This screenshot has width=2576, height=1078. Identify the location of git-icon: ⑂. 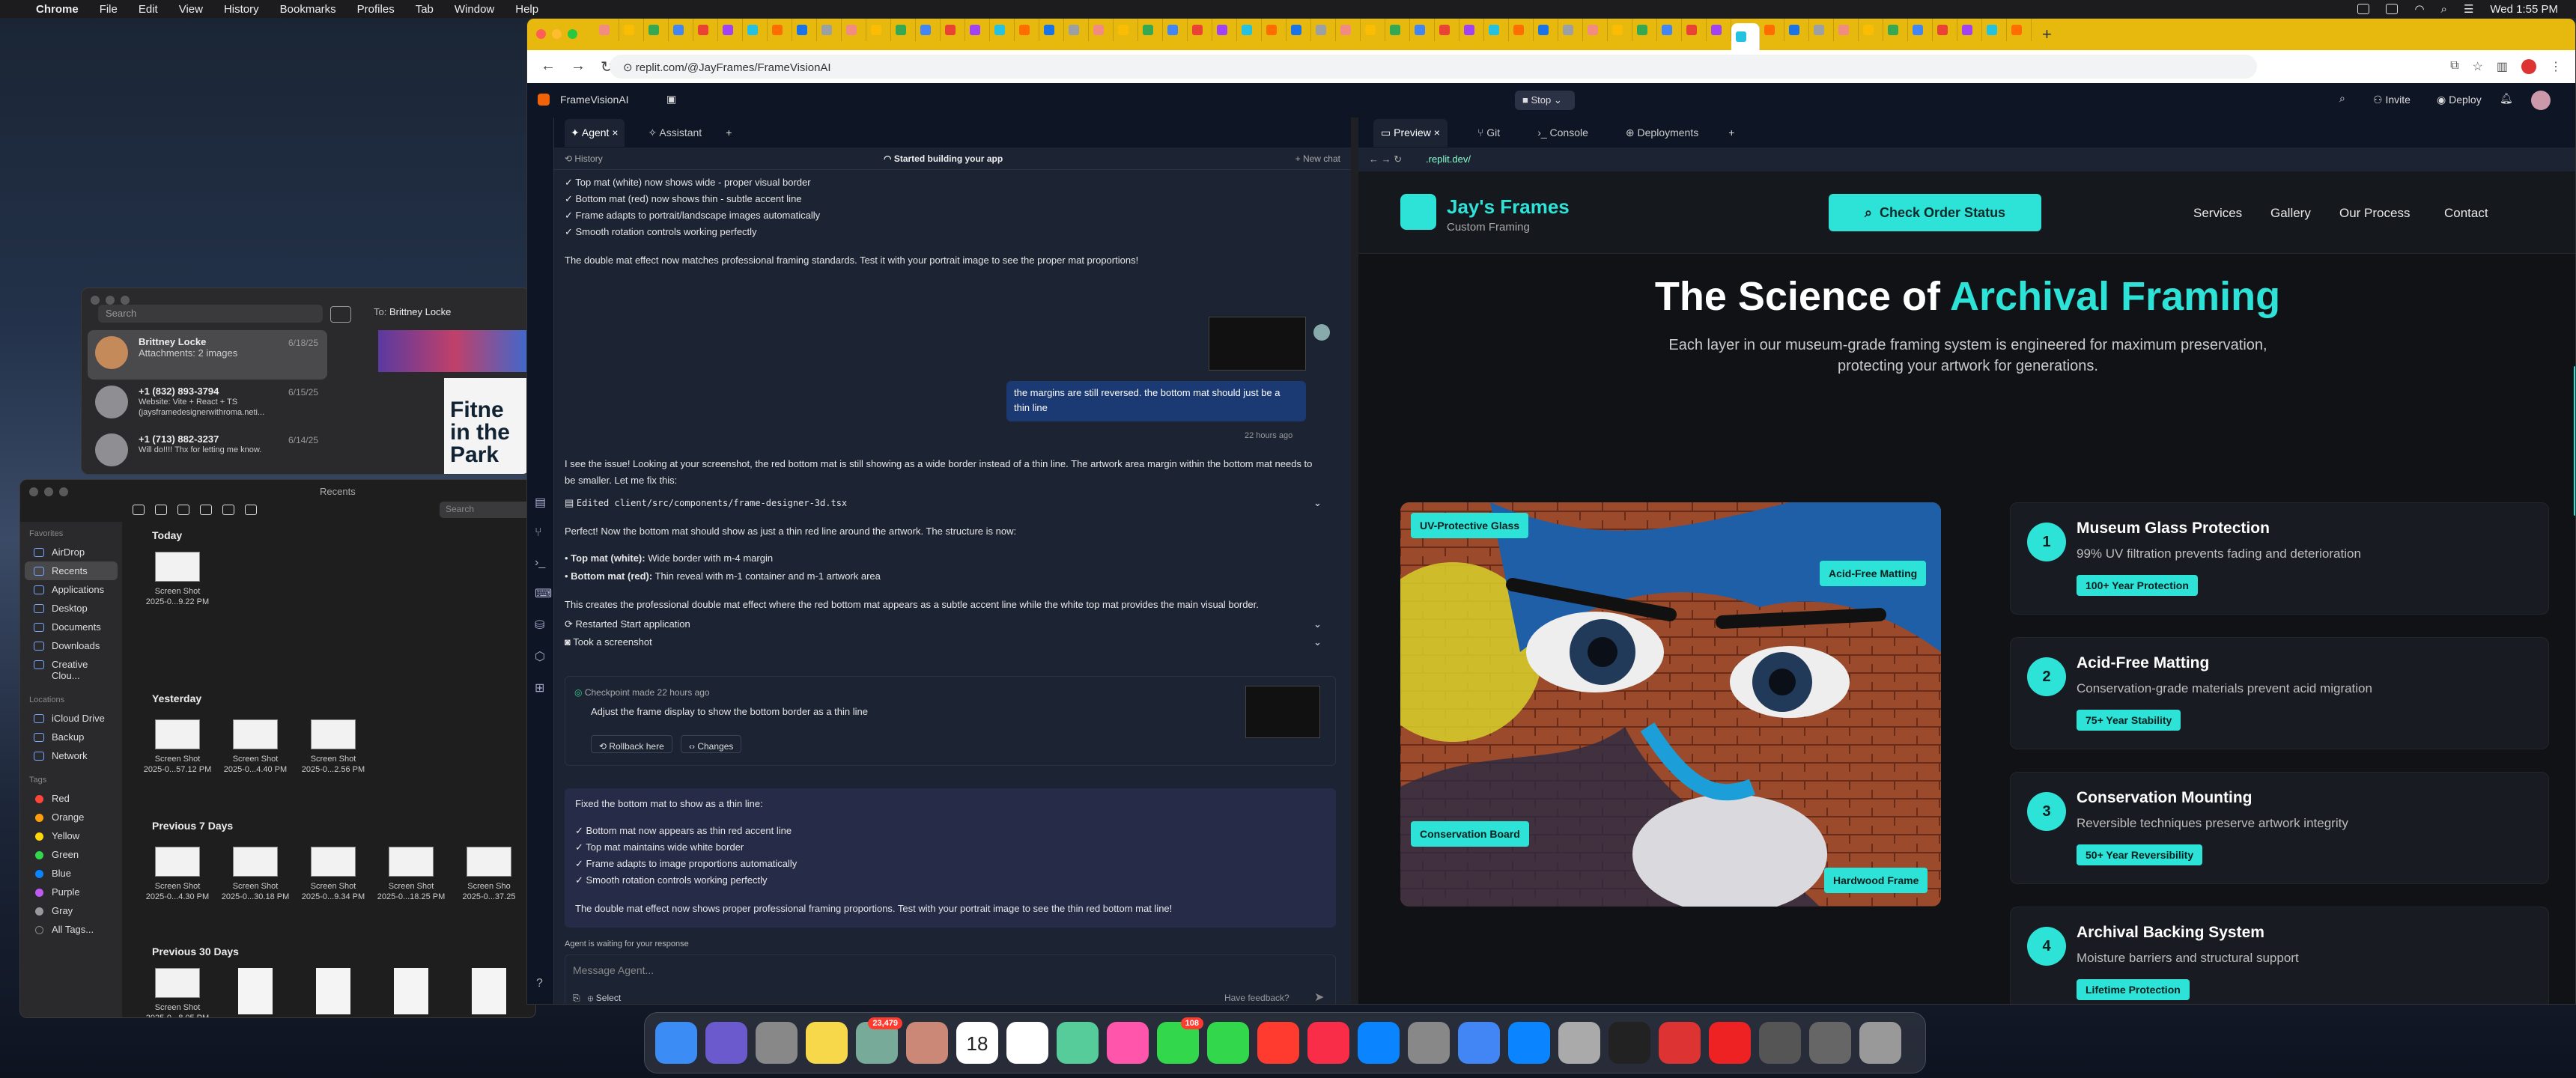
(543, 533).